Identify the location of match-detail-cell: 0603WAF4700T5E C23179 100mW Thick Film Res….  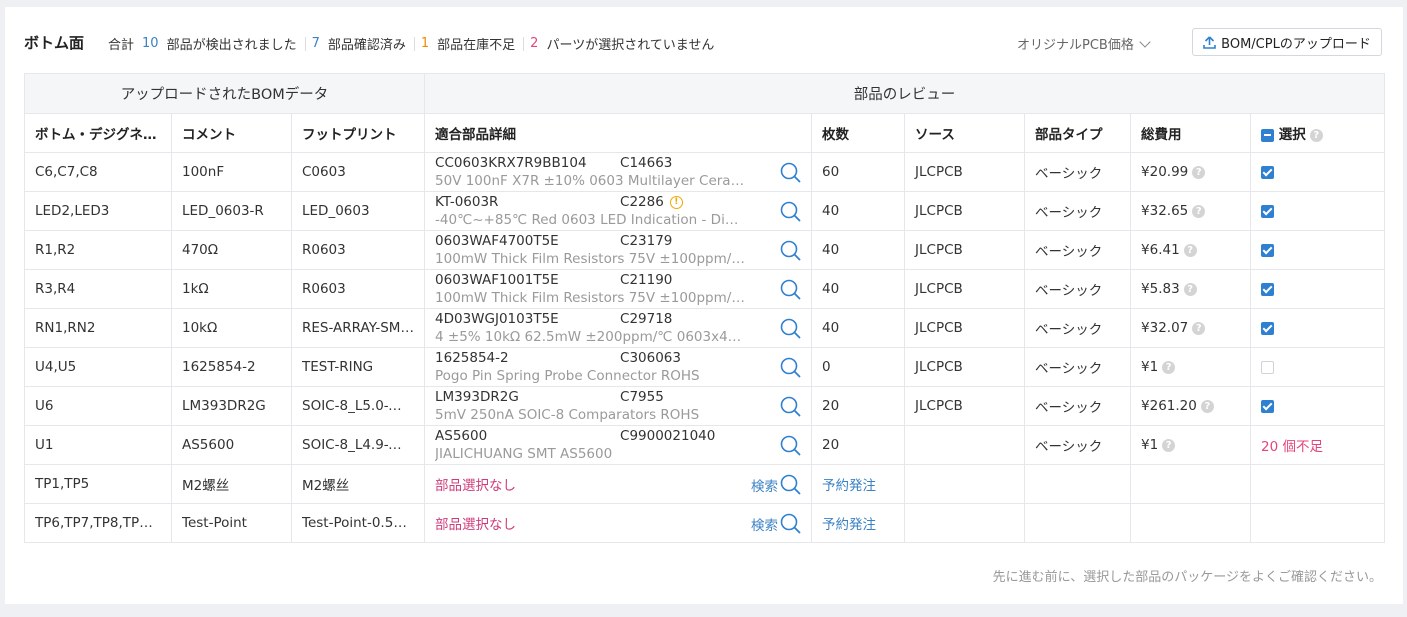
(618, 250).